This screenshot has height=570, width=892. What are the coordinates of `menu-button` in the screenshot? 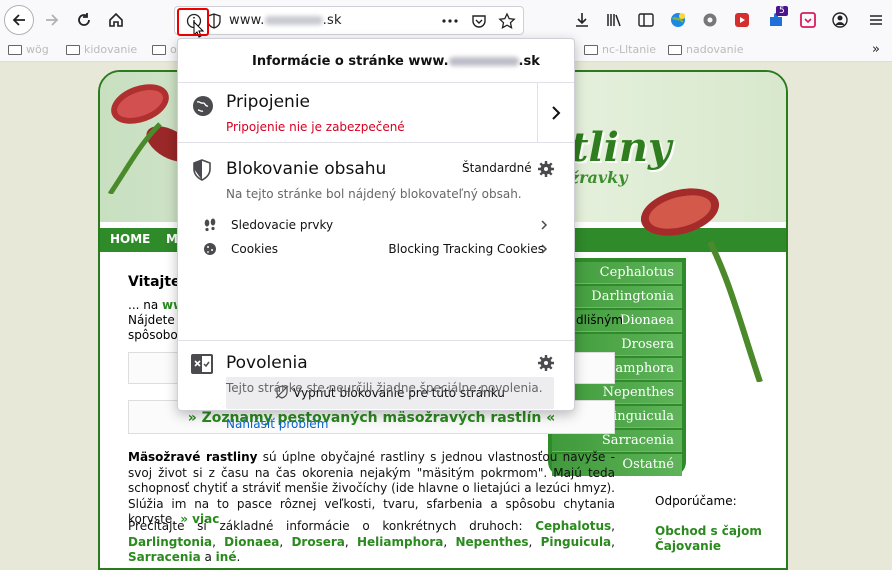 It's located at (876, 20).